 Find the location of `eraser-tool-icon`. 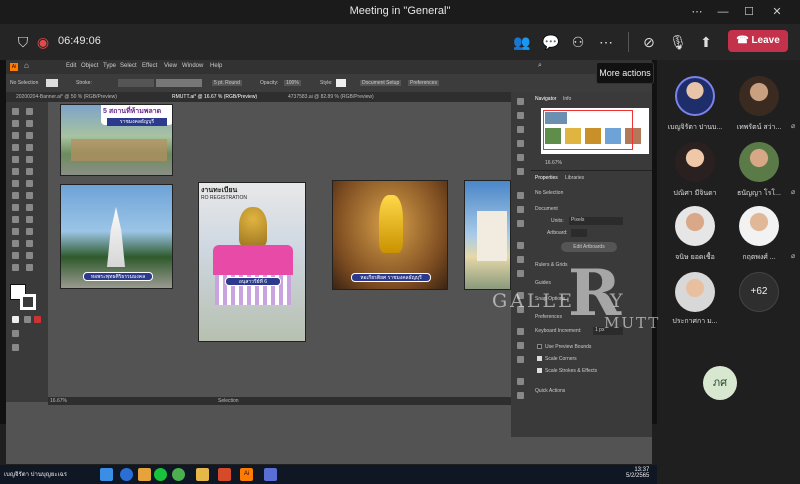

eraser-tool-icon is located at coordinates (29, 171).